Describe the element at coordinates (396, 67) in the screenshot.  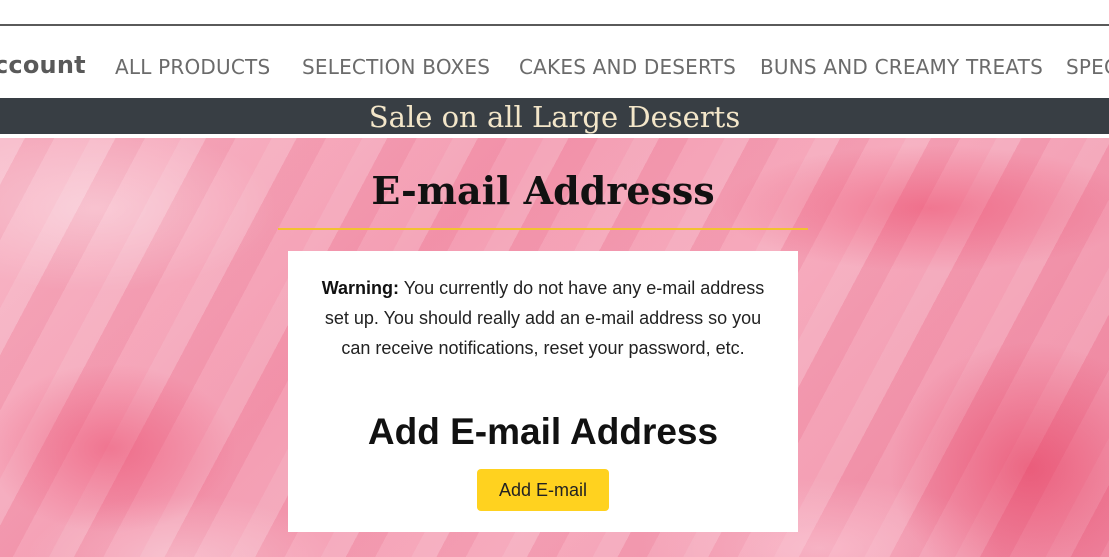
I see `nav-item-selection-boxes: SELECTION BOXES` at that location.